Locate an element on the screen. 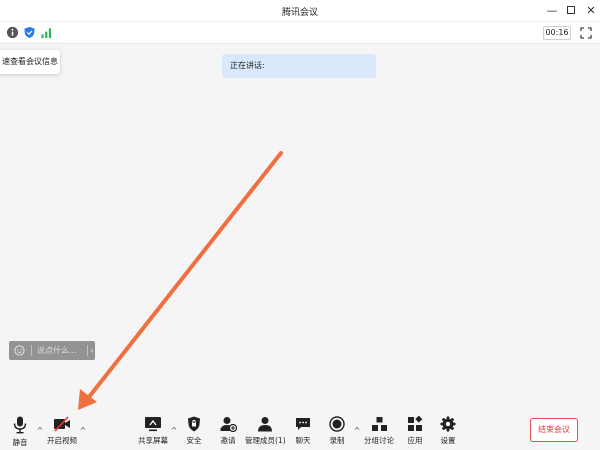  security-button: 安全 is located at coordinates (194, 429).